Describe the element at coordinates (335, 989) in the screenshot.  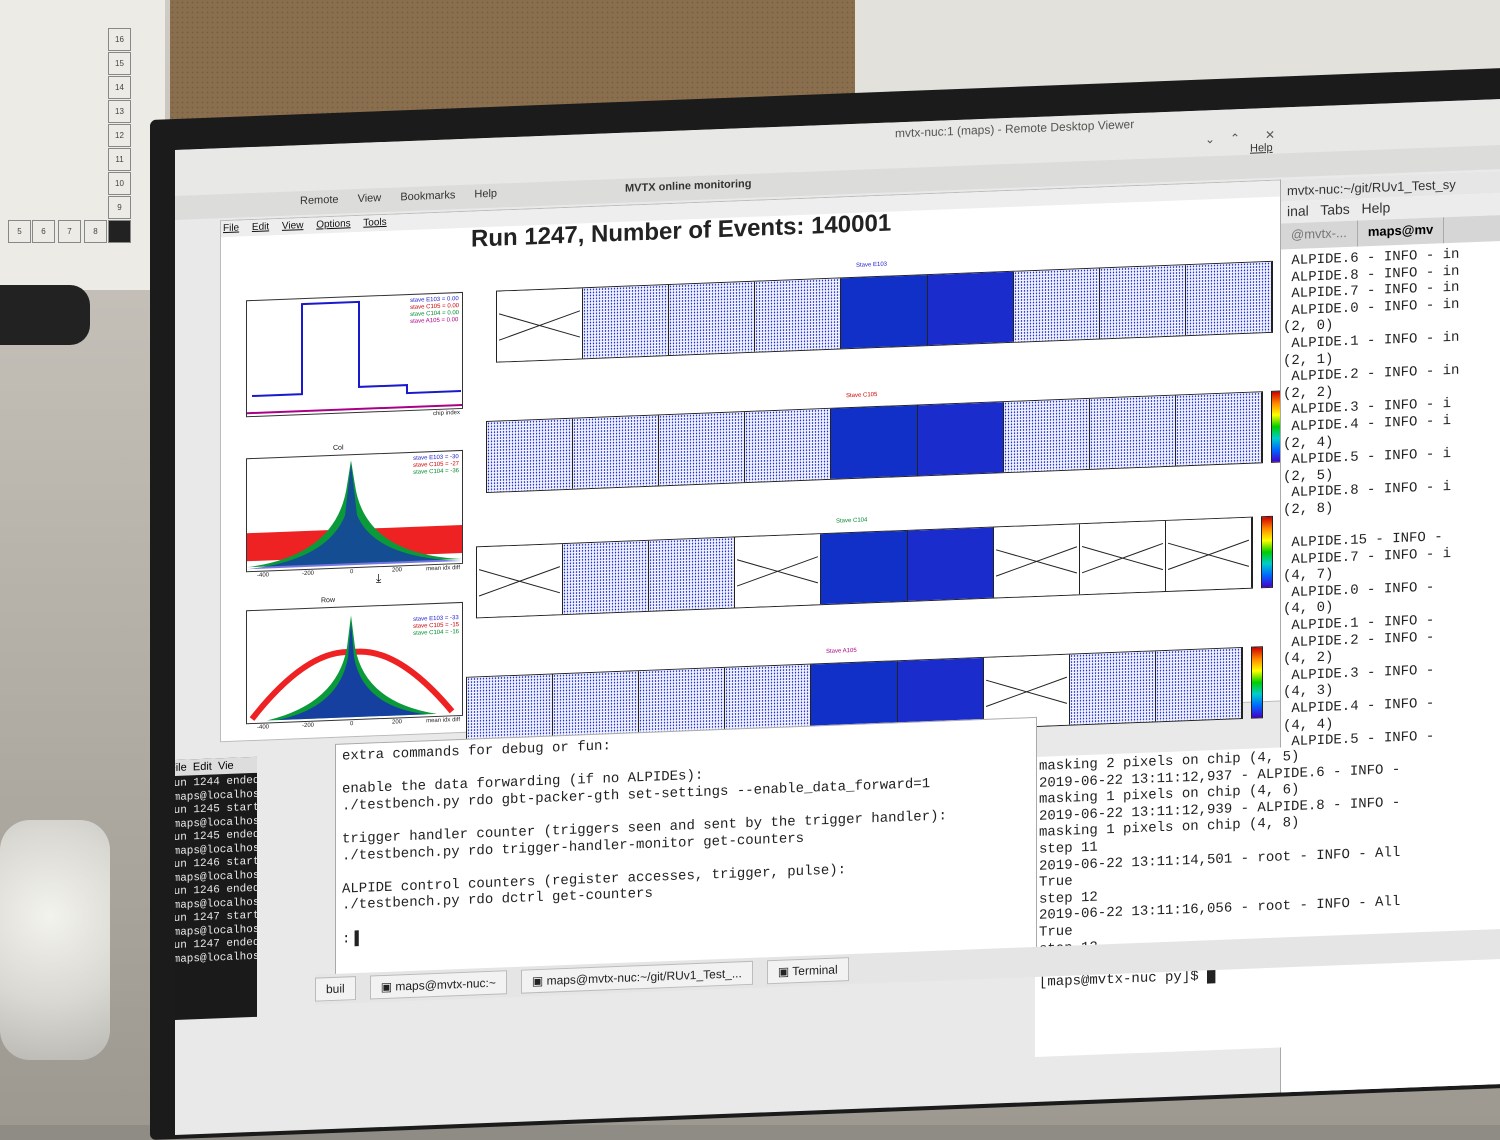
I see `taskbar-item-build: buil` at that location.